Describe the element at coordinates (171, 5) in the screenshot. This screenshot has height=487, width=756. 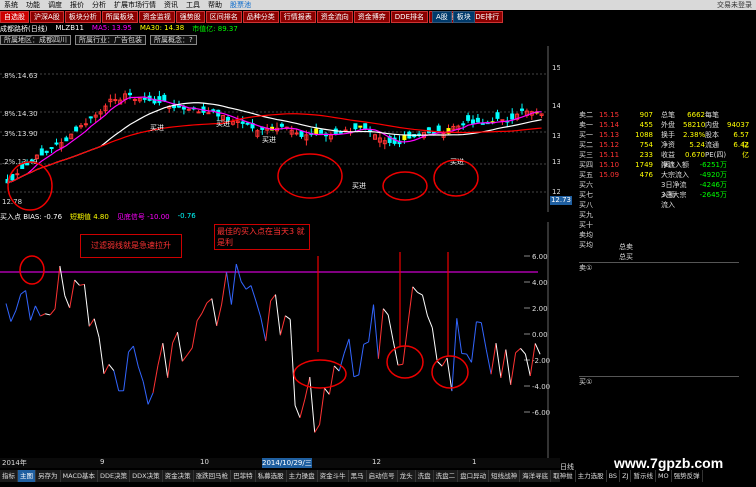
I see `menu-info: 资讯` at that location.